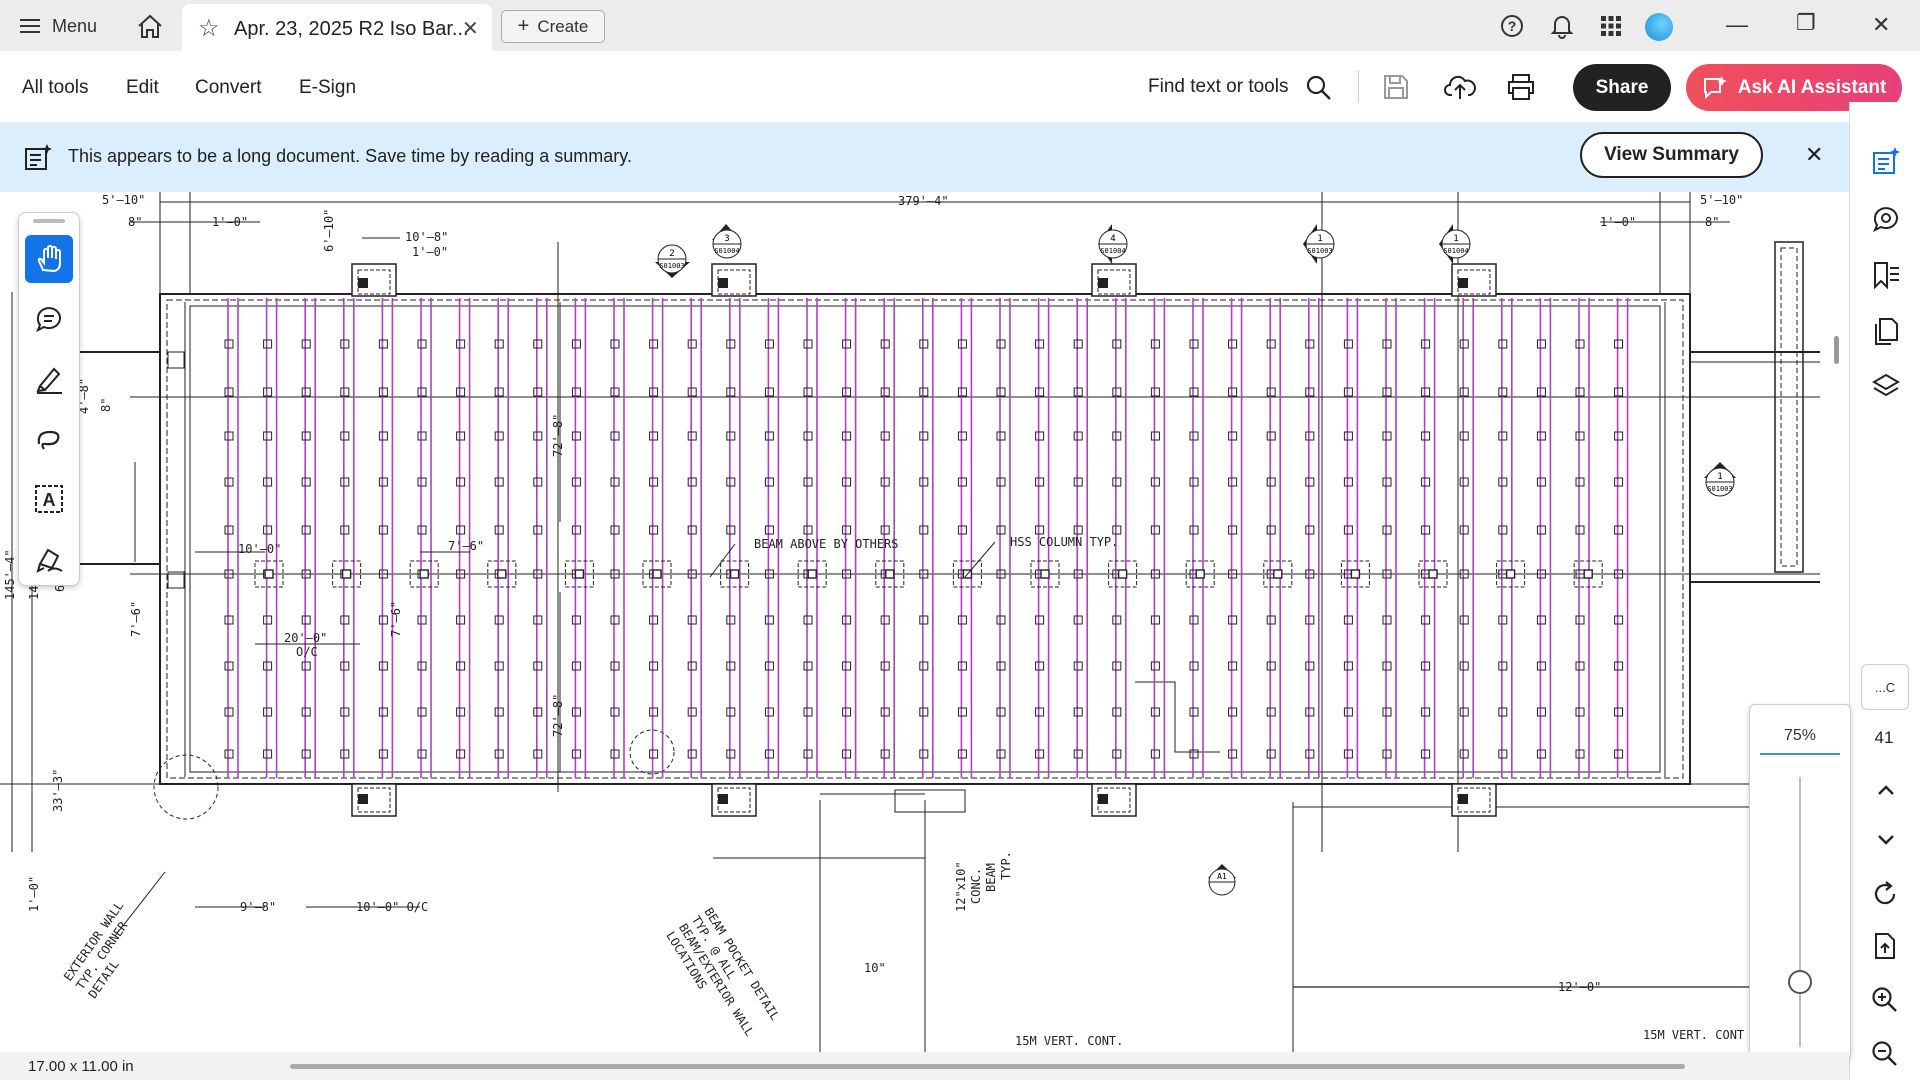 Image resolution: width=1920 pixels, height=1080 pixels. What do you see at coordinates (1806, 23) in the screenshot?
I see `restore-icon: ❐` at bounding box center [1806, 23].